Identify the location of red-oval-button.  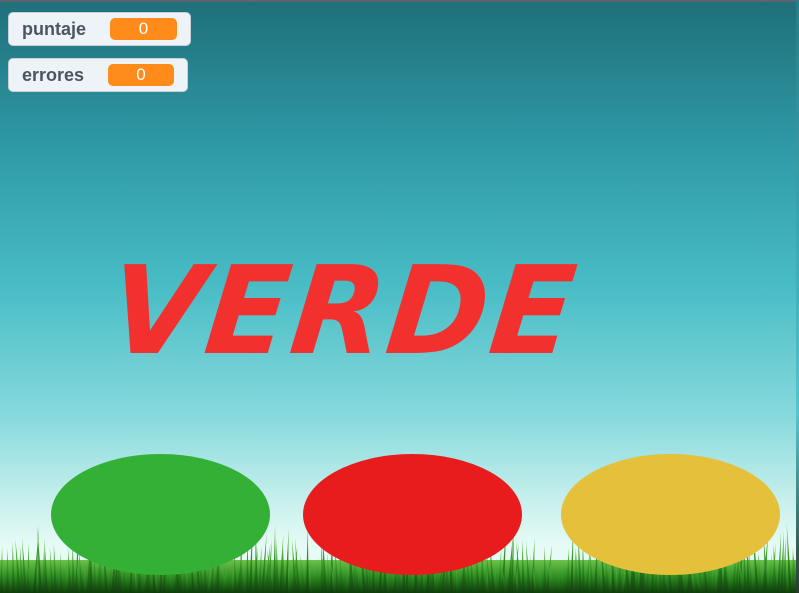
(412, 514).